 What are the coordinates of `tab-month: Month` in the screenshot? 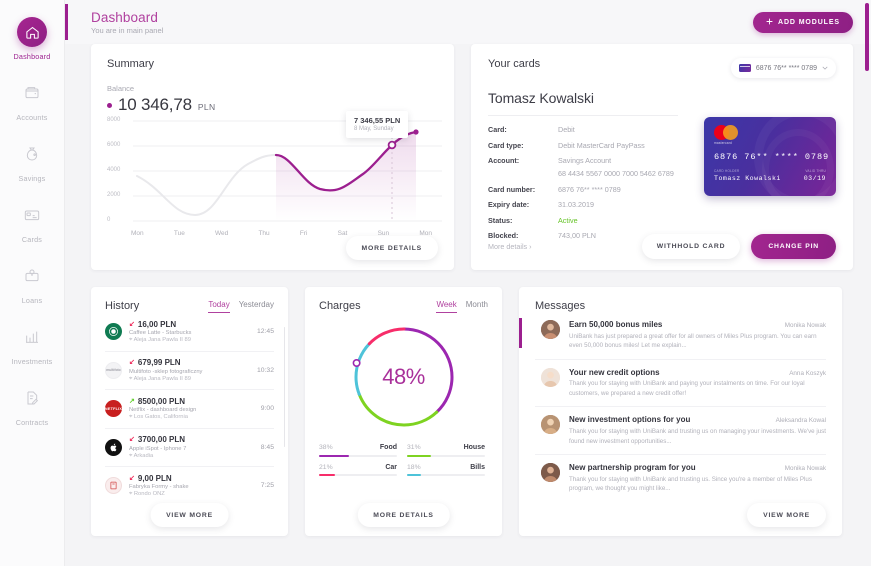 It's located at (477, 306).